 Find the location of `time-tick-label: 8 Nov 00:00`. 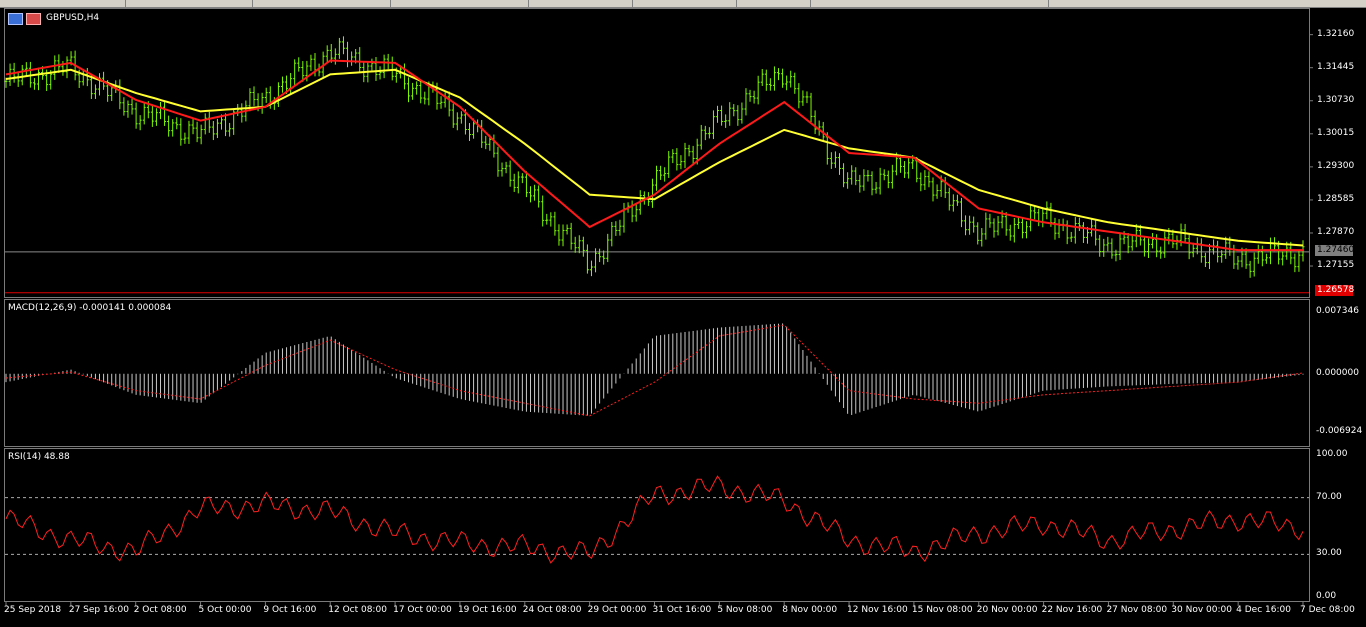

time-tick-label: 8 Nov 00:00 is located at coordinates (810, 610).